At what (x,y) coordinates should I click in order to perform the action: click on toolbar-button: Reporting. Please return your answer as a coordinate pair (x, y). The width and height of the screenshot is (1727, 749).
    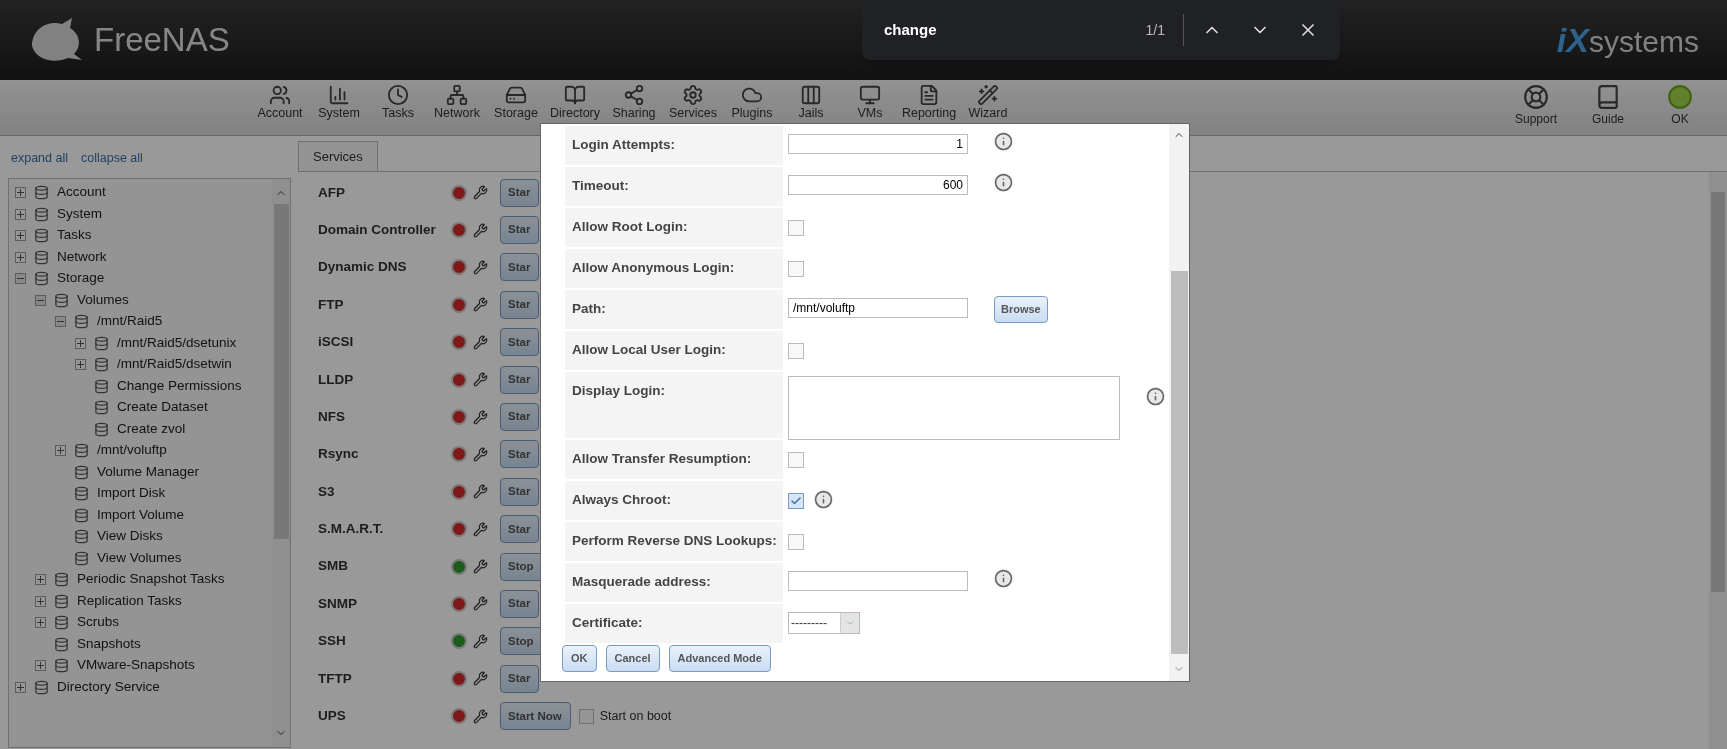
    Looking at the image, I should click on (929, 102).